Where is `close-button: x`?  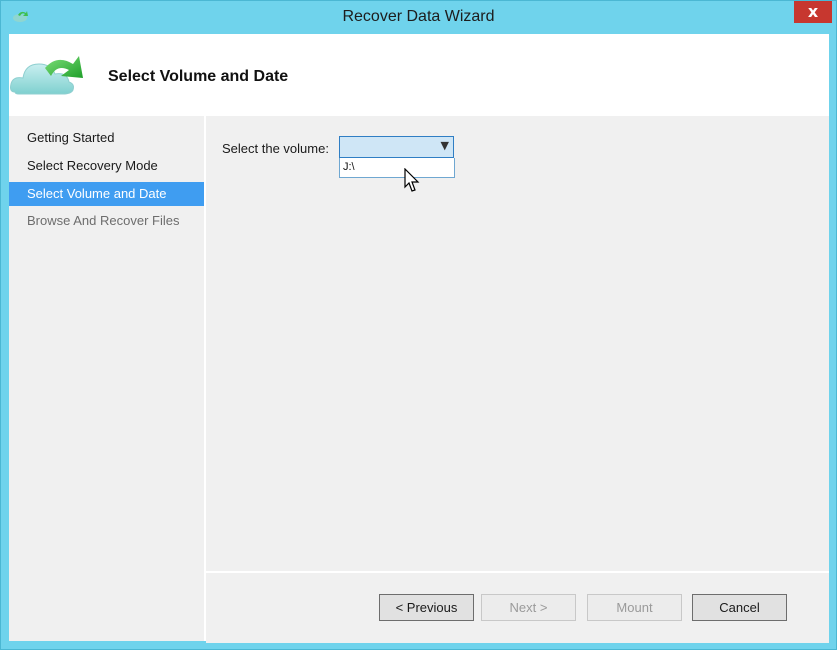
close-button: x is located at coordinates (813, 12).